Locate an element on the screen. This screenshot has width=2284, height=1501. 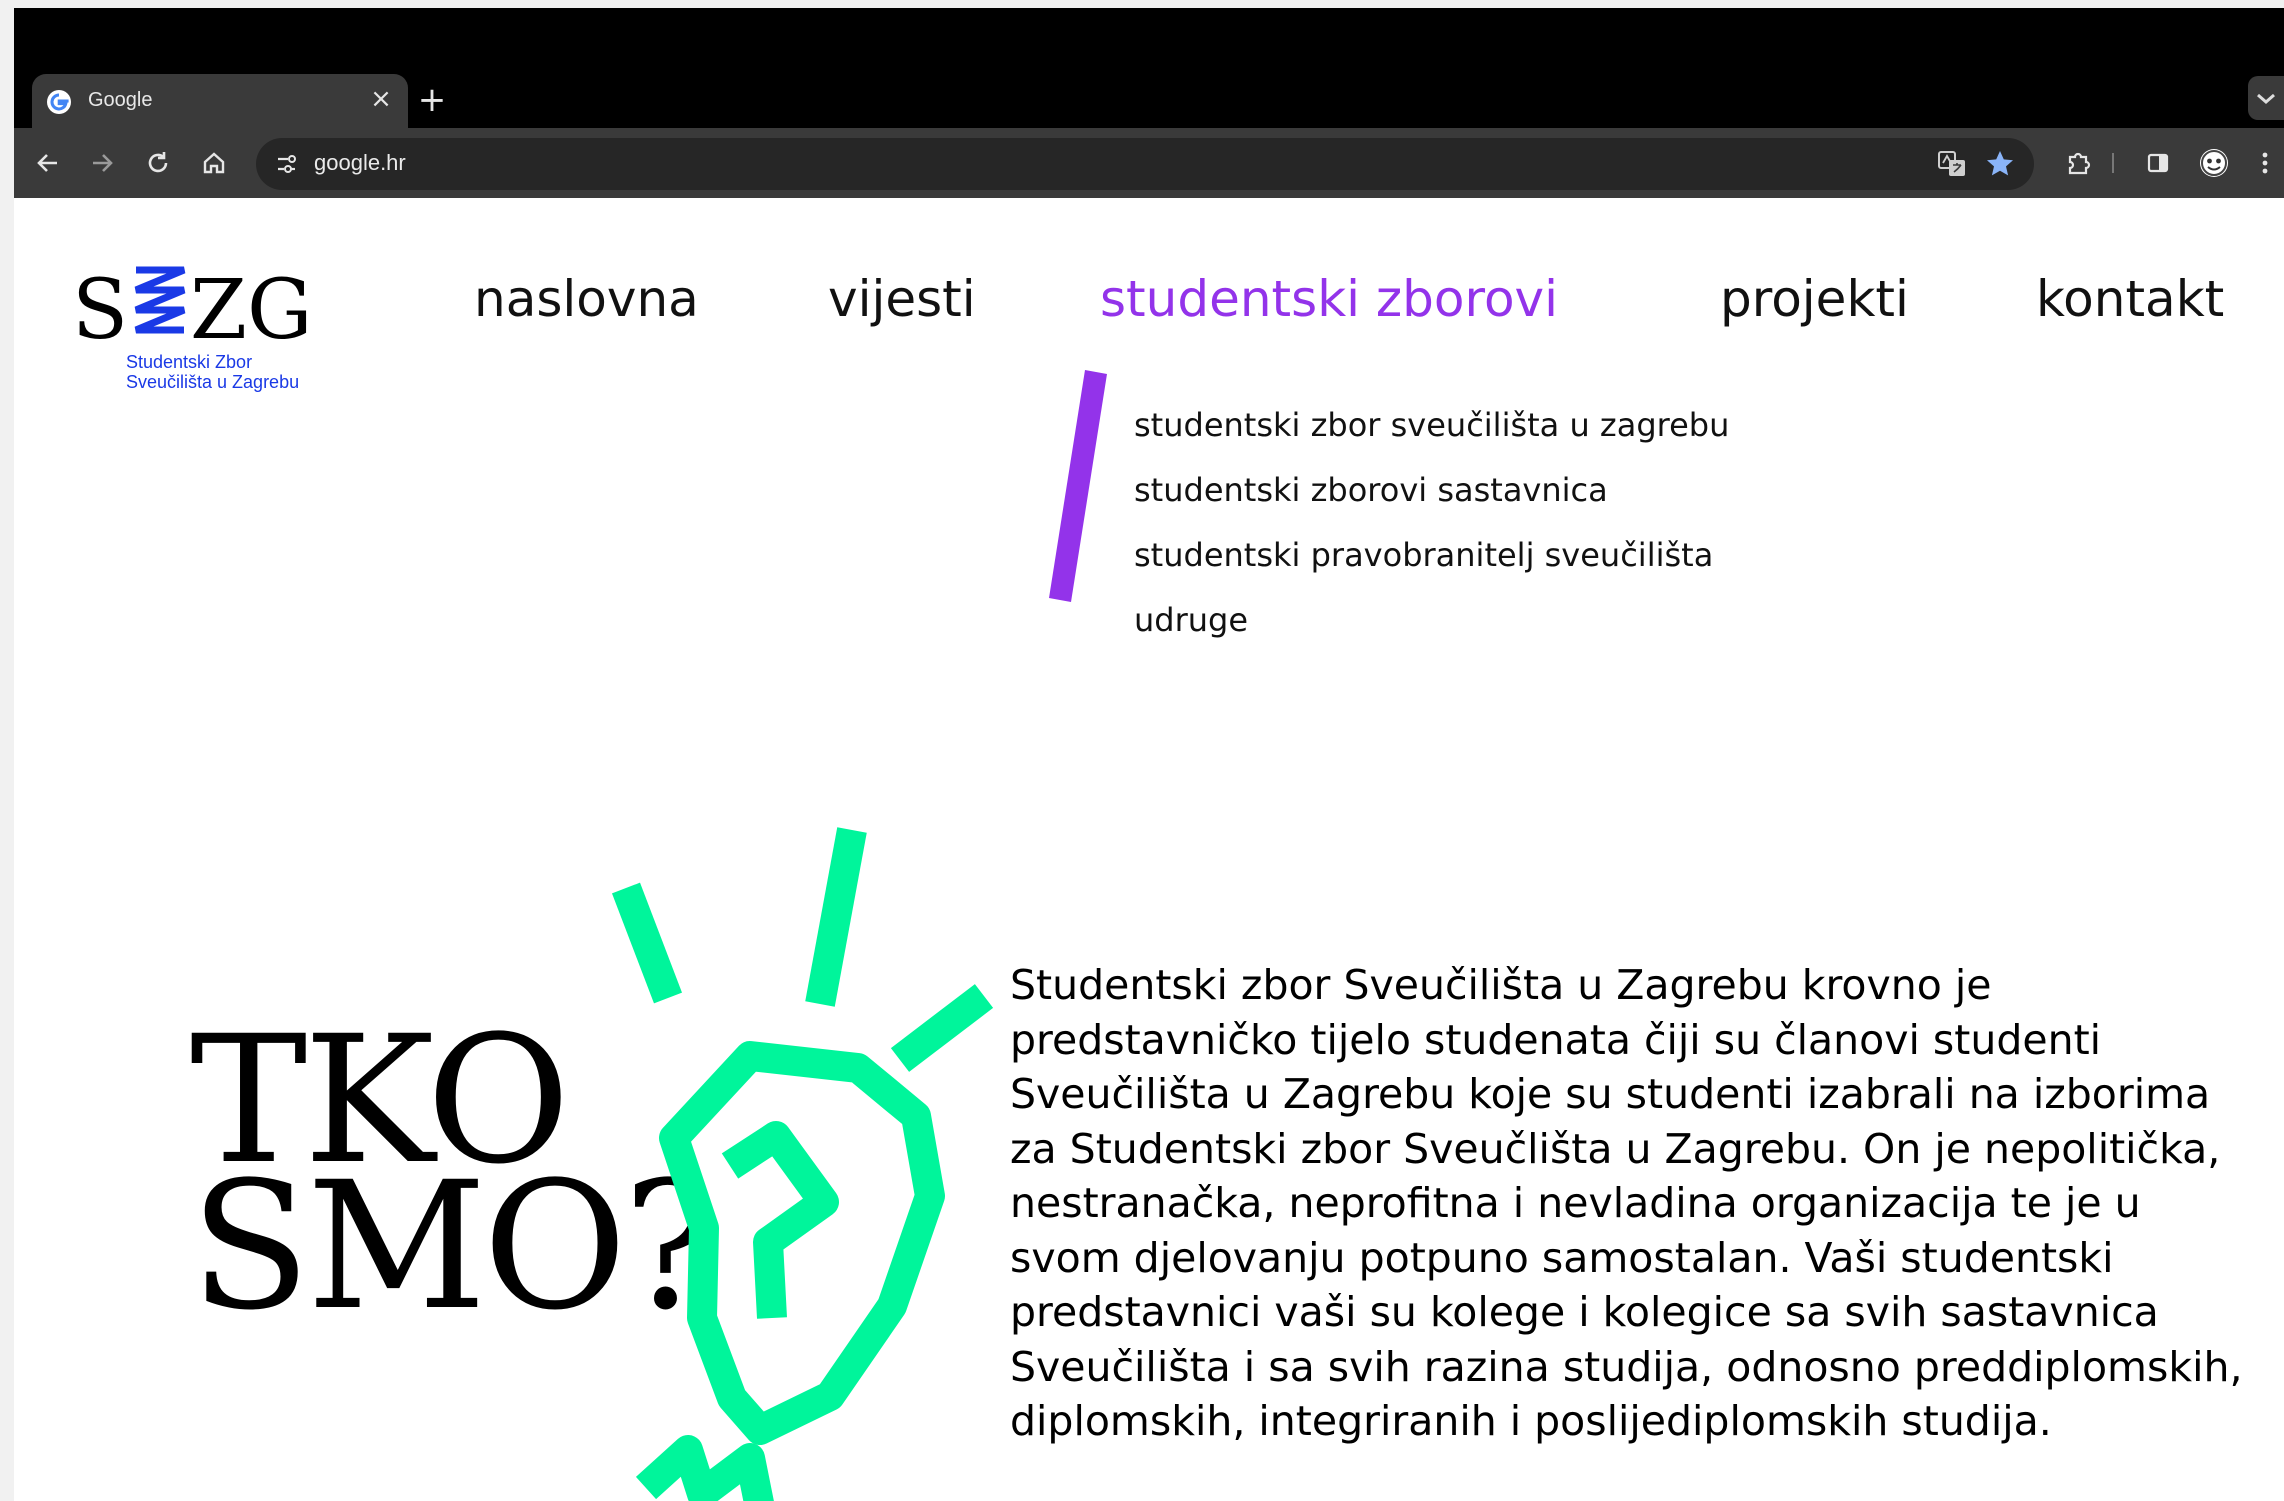
submenu-accent-bar is located at coordinates (1078, 486).